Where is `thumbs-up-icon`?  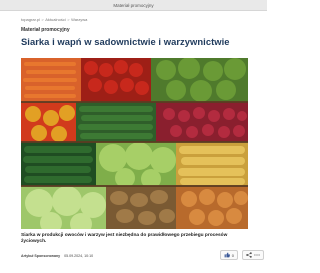
thumbs-up-icon is located at coordinates (227, 255).